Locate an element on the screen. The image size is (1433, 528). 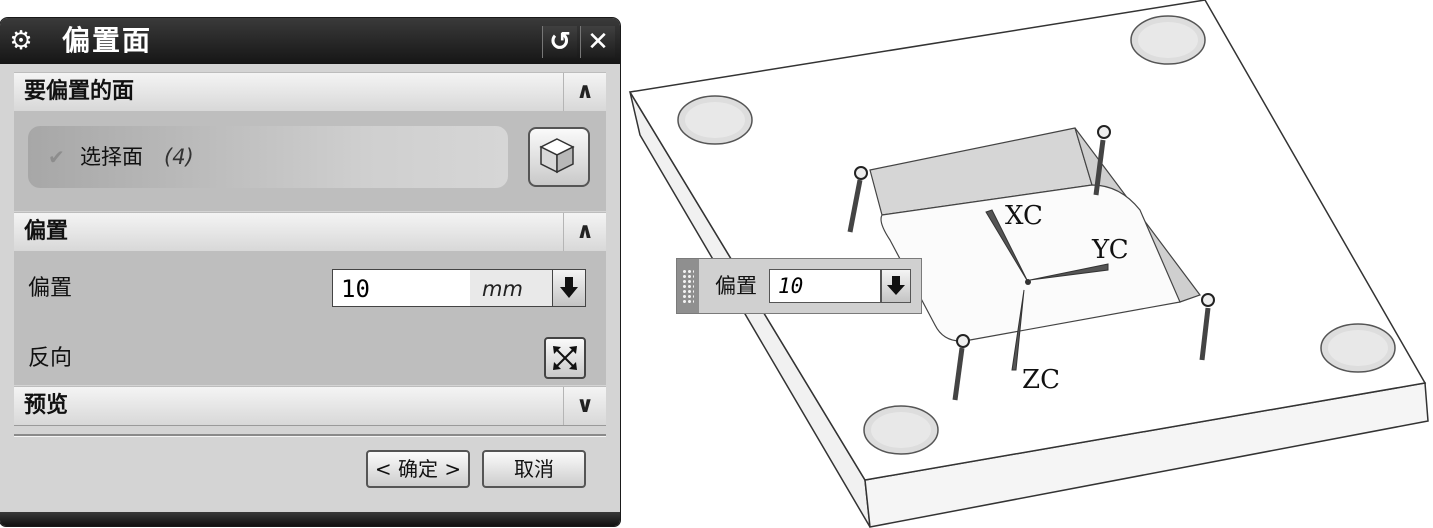
onscreen-offset-field: 10 is located at coordinates (825, 286).